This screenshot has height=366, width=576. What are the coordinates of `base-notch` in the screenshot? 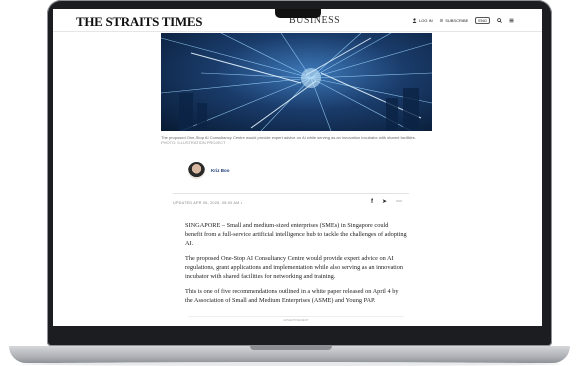 It's located at (291, 348).